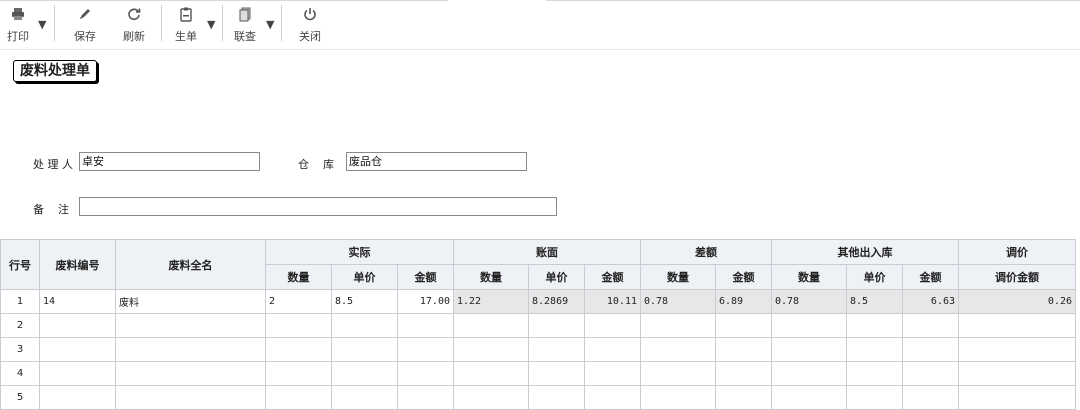  What do you see at coordinates (169, 161) in the screenshot?
I see `handler-input: 卓安` at bounding box center [169, 161].